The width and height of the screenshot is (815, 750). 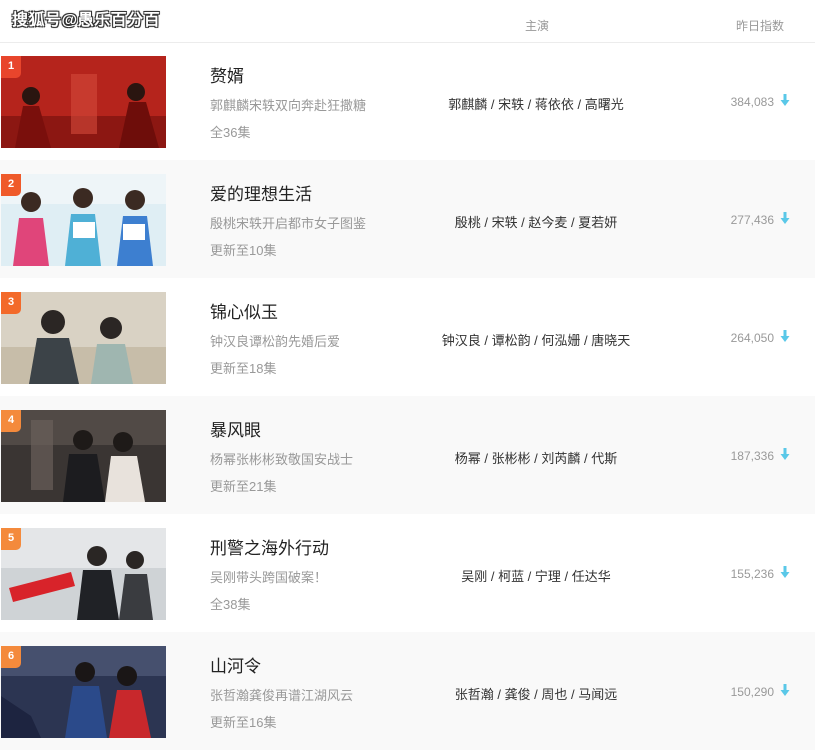 What do you see at coordinates (235, 428) in the screenshot?
I see `show-title: 暴风眼` at bounding box center [235, 428].